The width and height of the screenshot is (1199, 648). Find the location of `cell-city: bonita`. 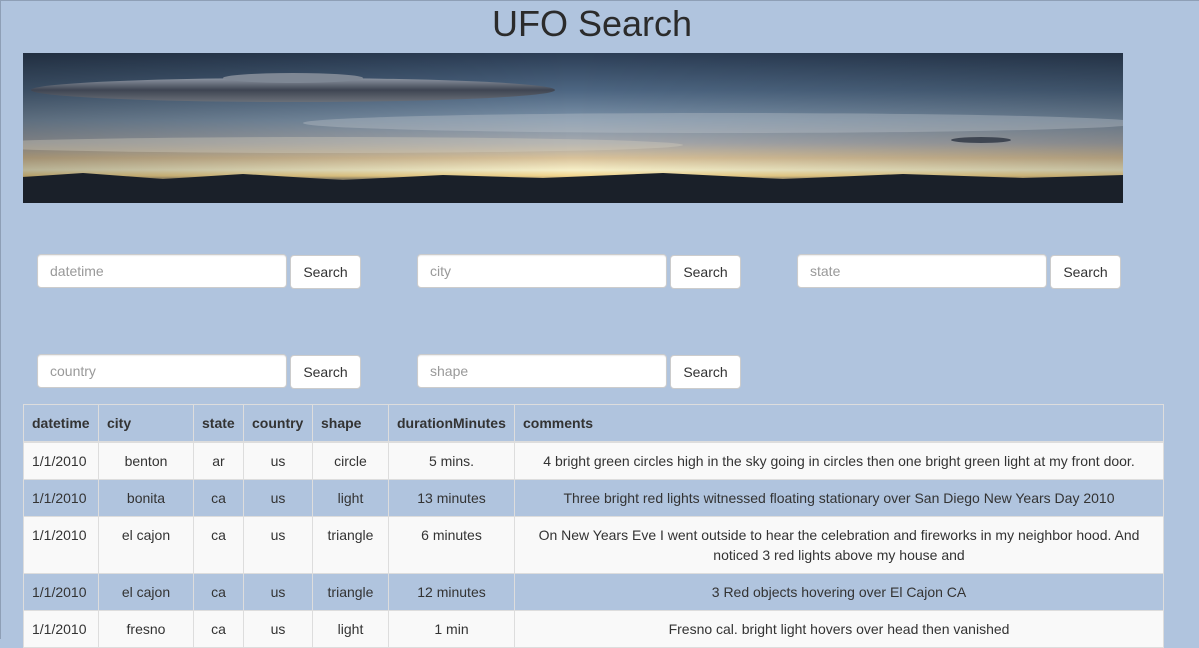

cell-city: bonita is located at coordinates (146, 498).